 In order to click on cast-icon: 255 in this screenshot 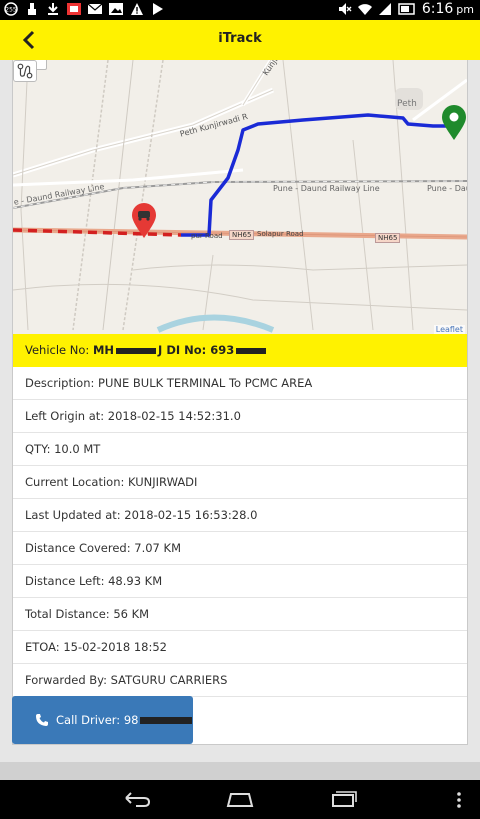, I will do `click(11, 9)`.